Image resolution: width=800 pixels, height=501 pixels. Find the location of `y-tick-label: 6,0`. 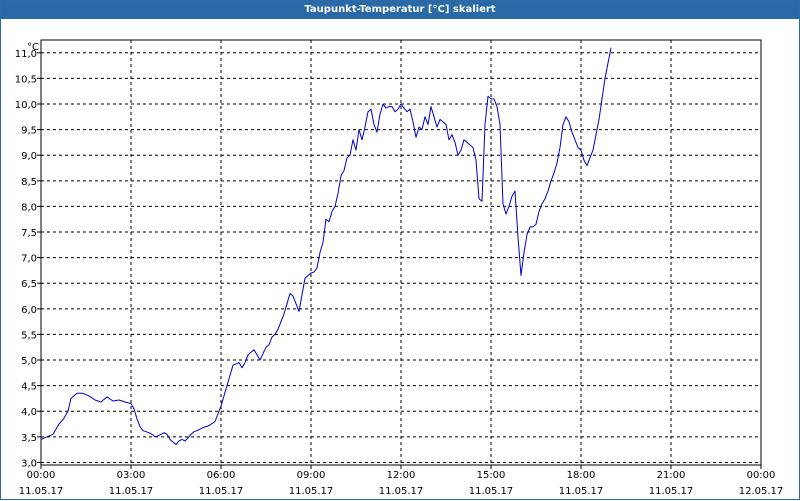

y-tick-label: 6,0 is located at coordinates (29, 310).